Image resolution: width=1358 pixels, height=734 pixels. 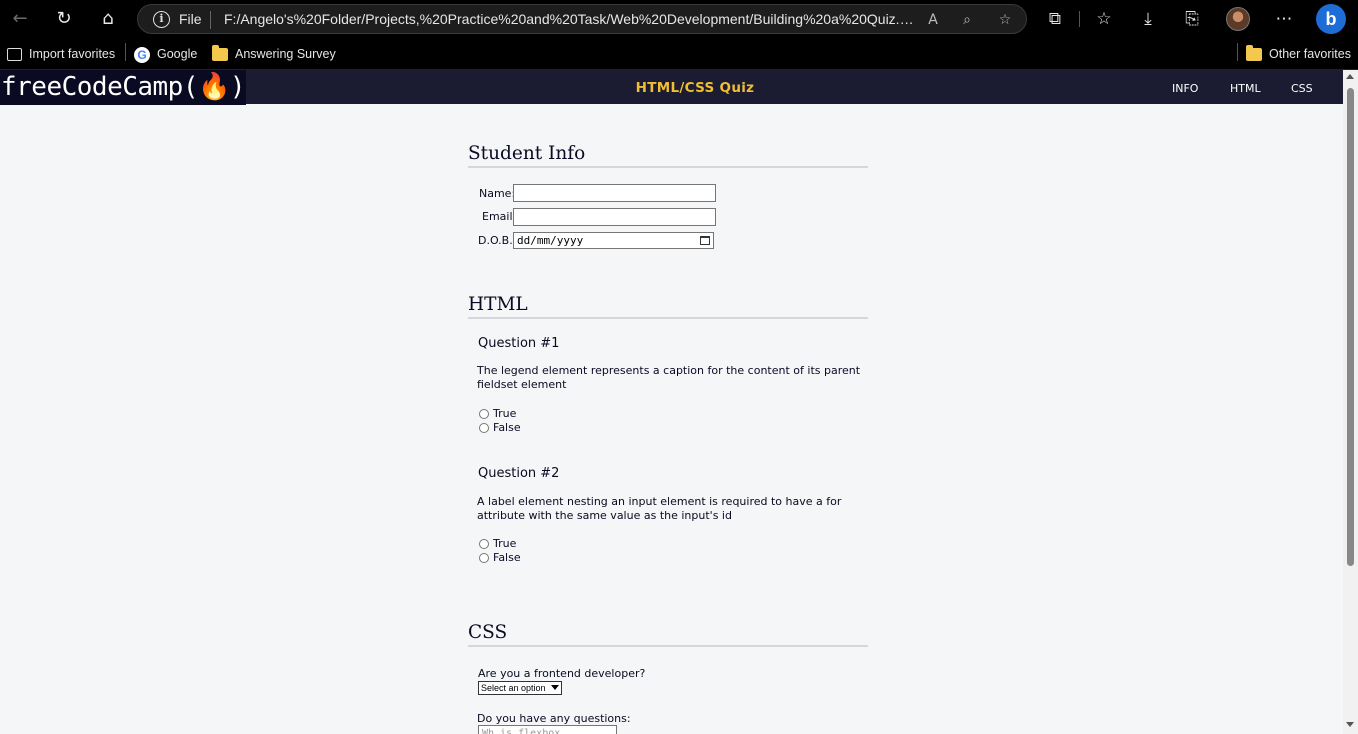 What do you see at coordinates (1245, 88) in the screenshot?
I see `nav-link-html: HTML` at bounding box center [1245, 88].